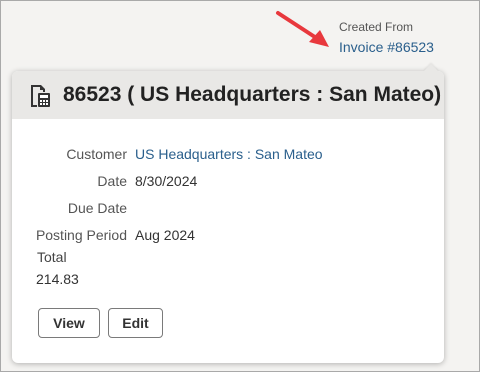  What do you see at coordinates (252, 94) in the screenshot?
I see `popup-title: 86523 ( US Headquarters : San Mateo)` at bounding box center [252, 94].